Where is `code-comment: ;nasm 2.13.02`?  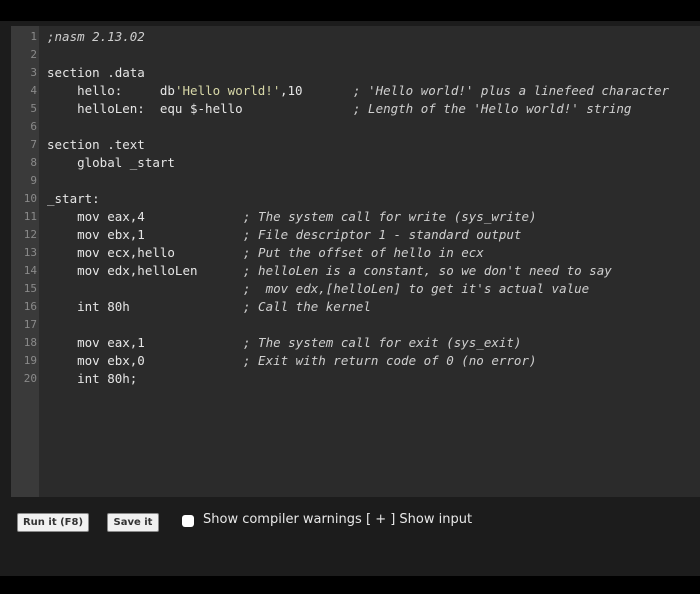 code-comment: ;nasm 2.13.02 is located at coordinates (96, 36).